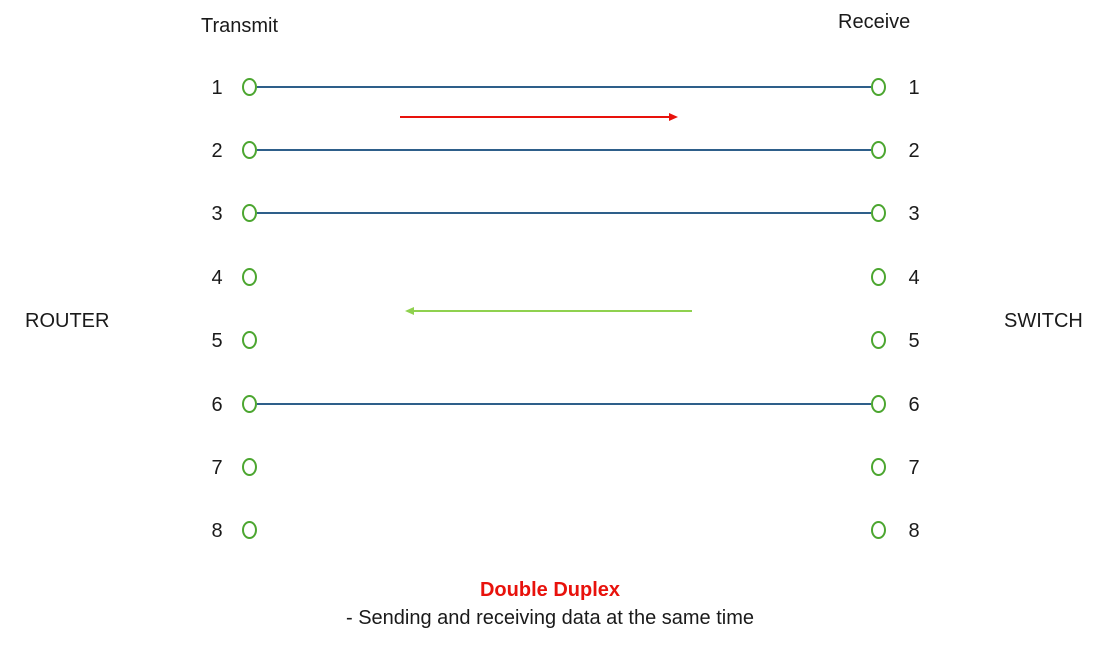  What do you see at coordinates (539, 117) in the screenshot?
I see `transmit-arrow` at bounding box center [539, 117].